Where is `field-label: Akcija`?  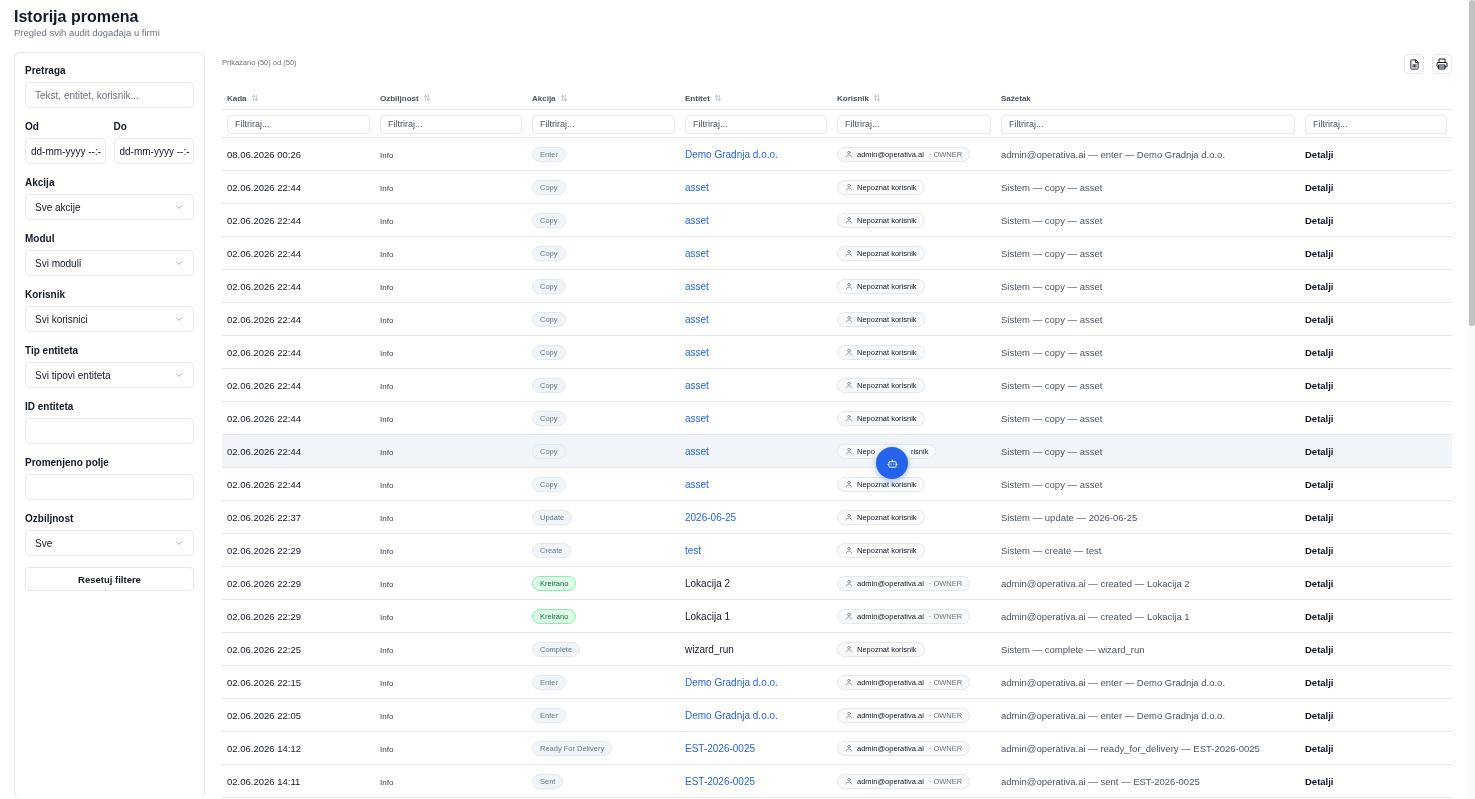
field-label: Akcija is located at coordinates (40, 182).